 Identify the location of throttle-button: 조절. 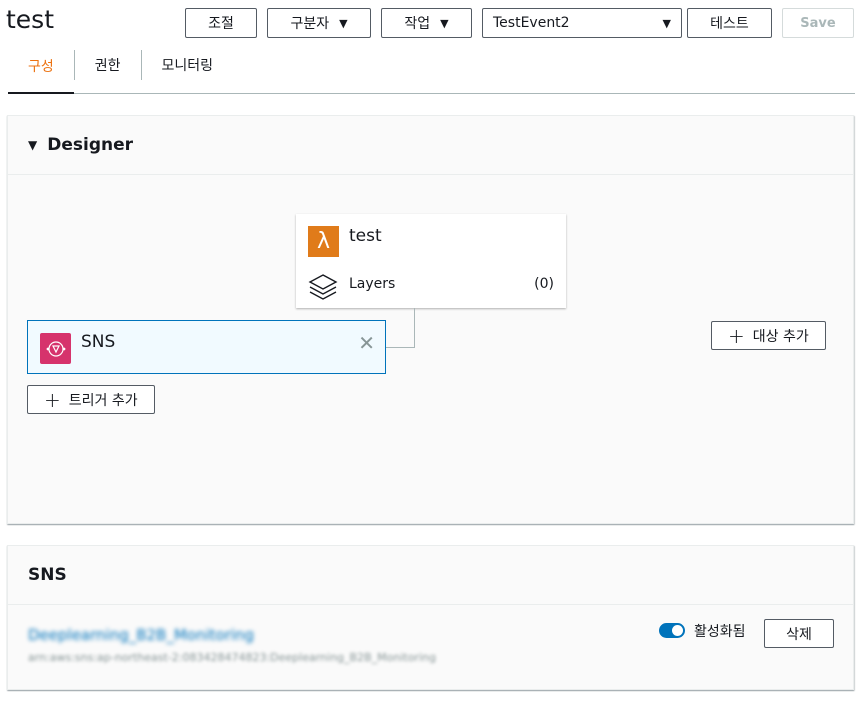
(221, 23).